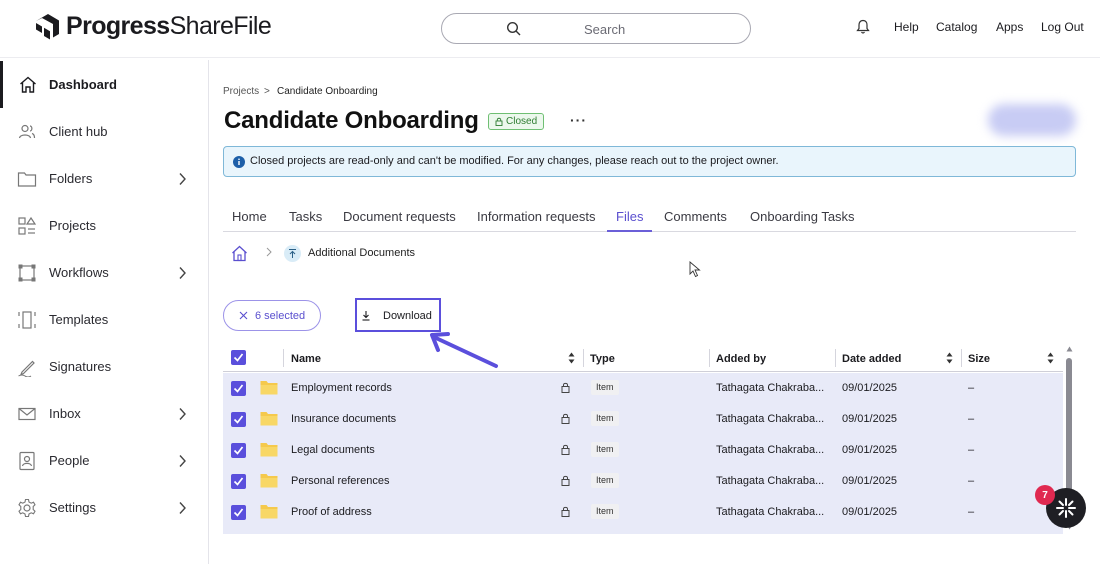 This screenshot has height=564, width=1100. I want to click on sidebar-item-projects: Projects, so click(104, 225).